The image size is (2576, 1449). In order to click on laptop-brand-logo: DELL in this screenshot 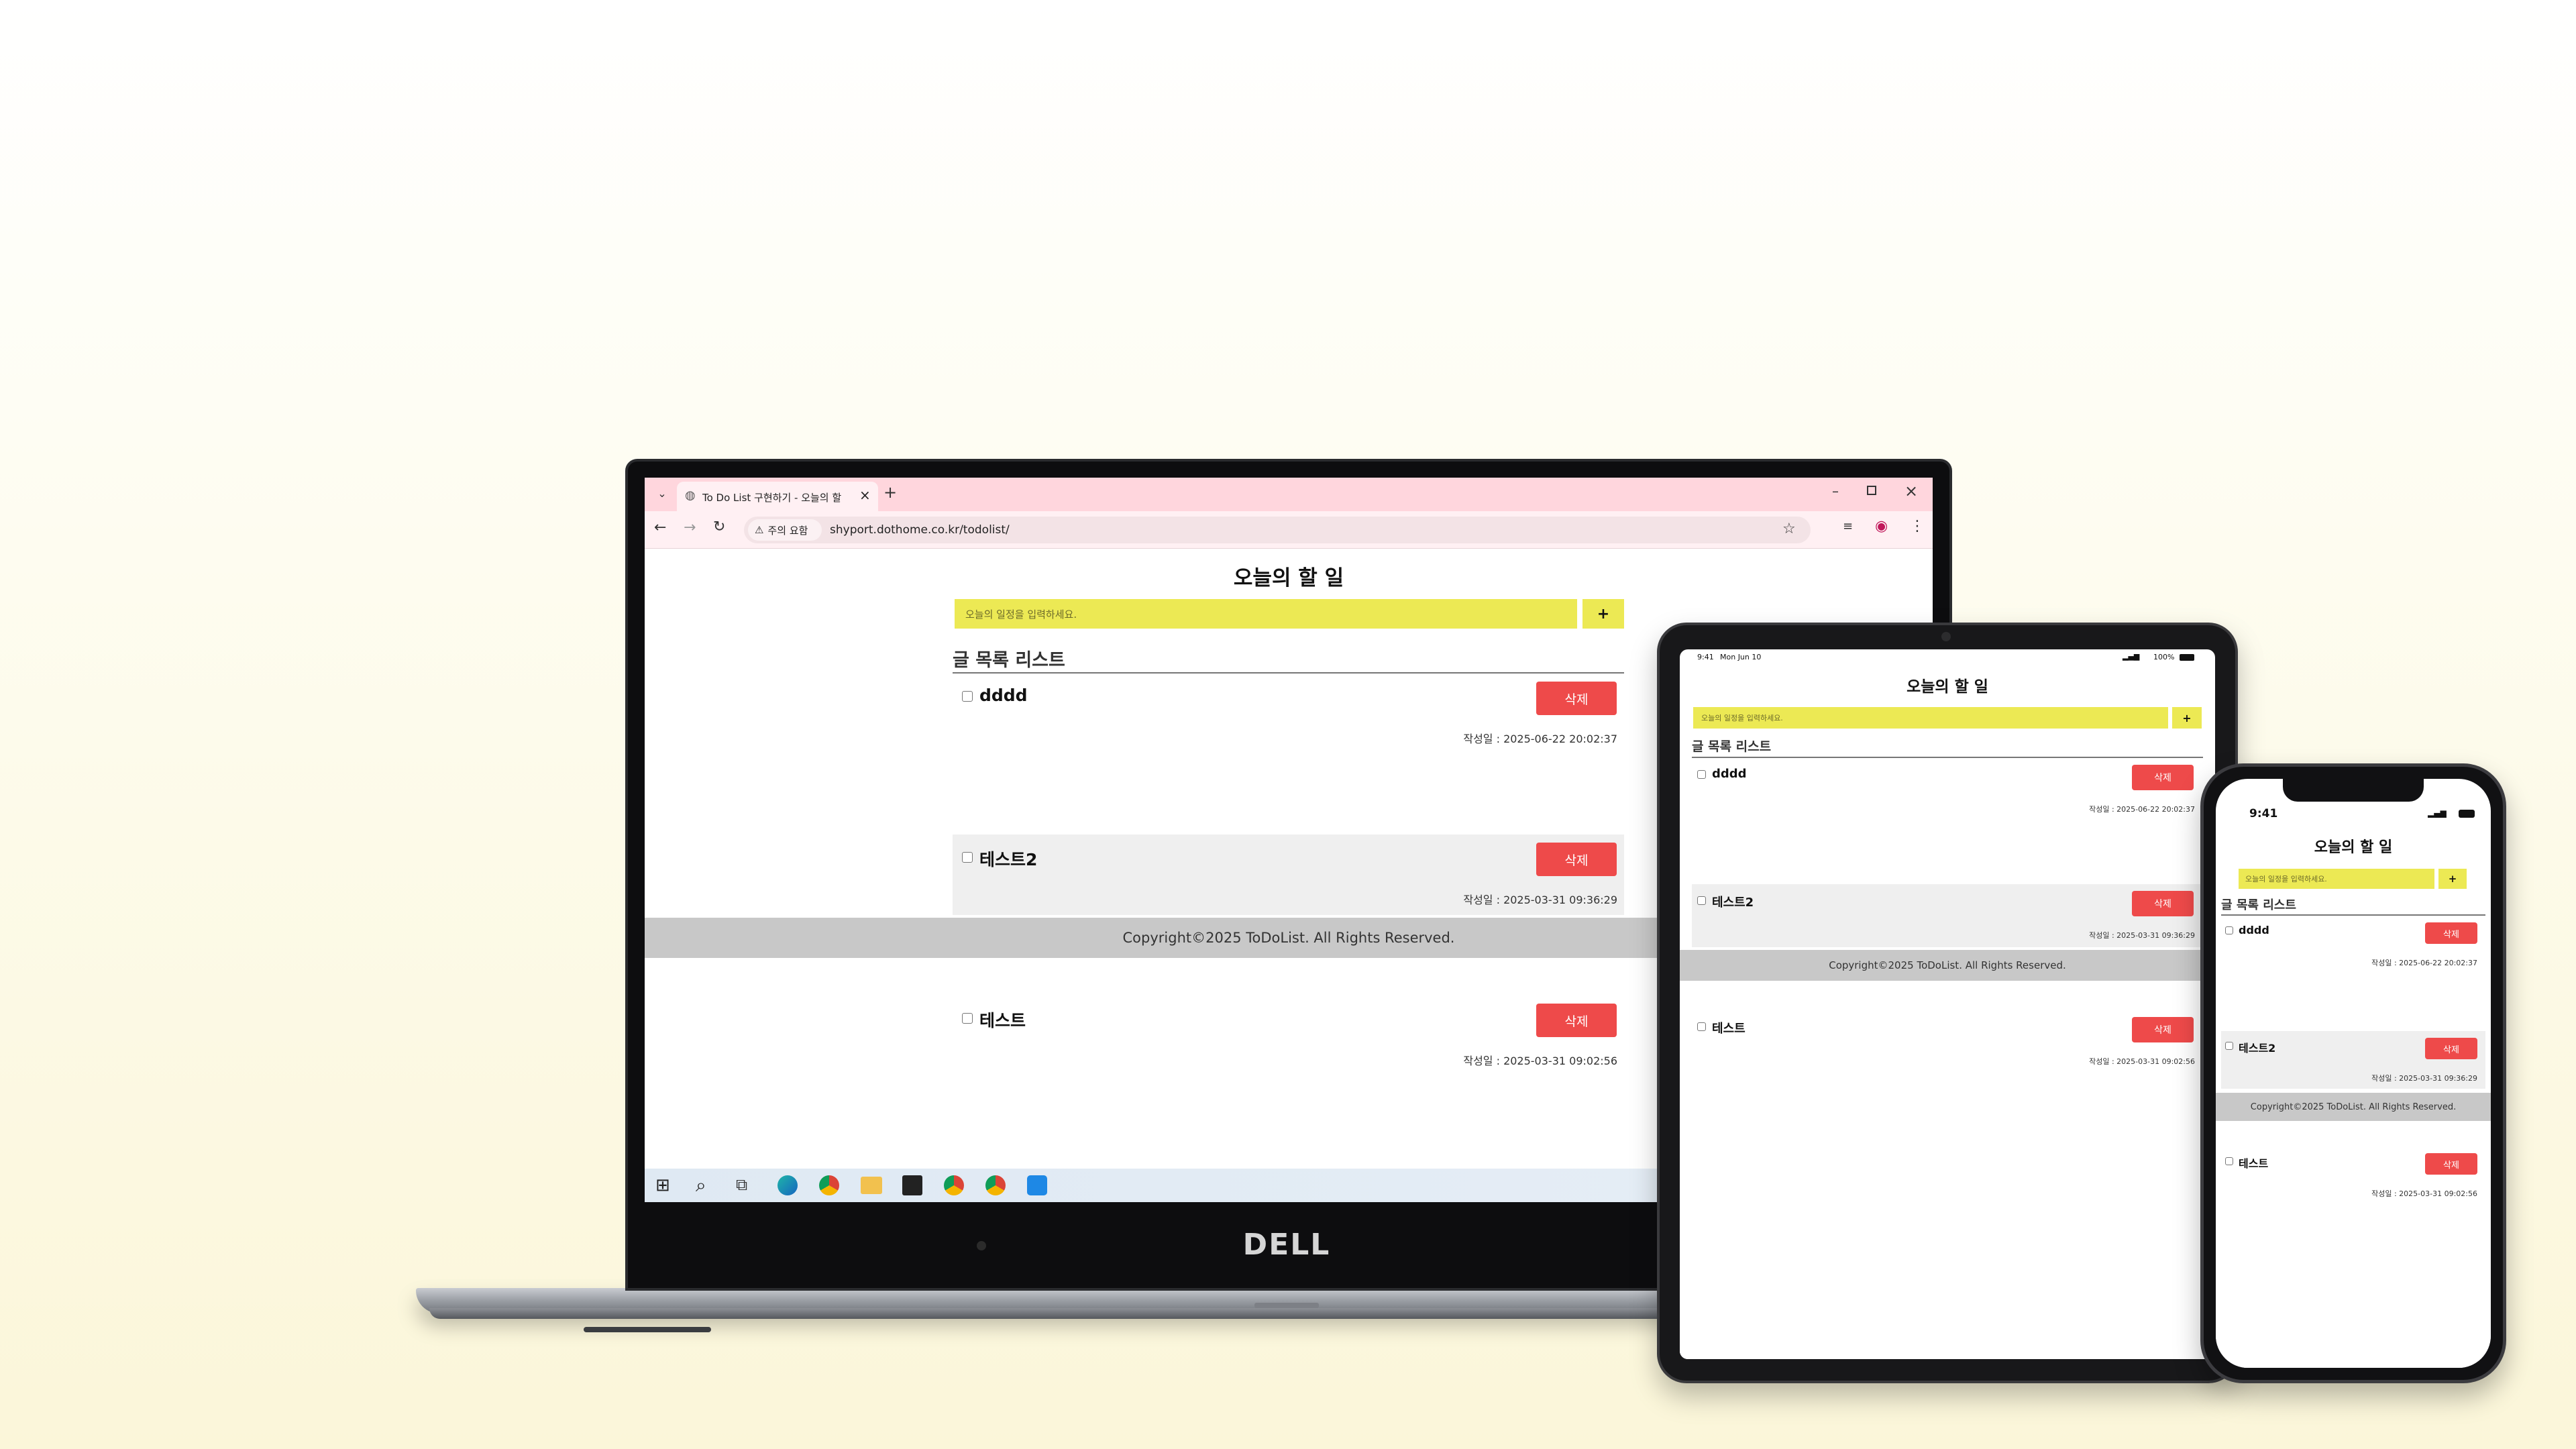, I will do `click(1286, 1245)`.